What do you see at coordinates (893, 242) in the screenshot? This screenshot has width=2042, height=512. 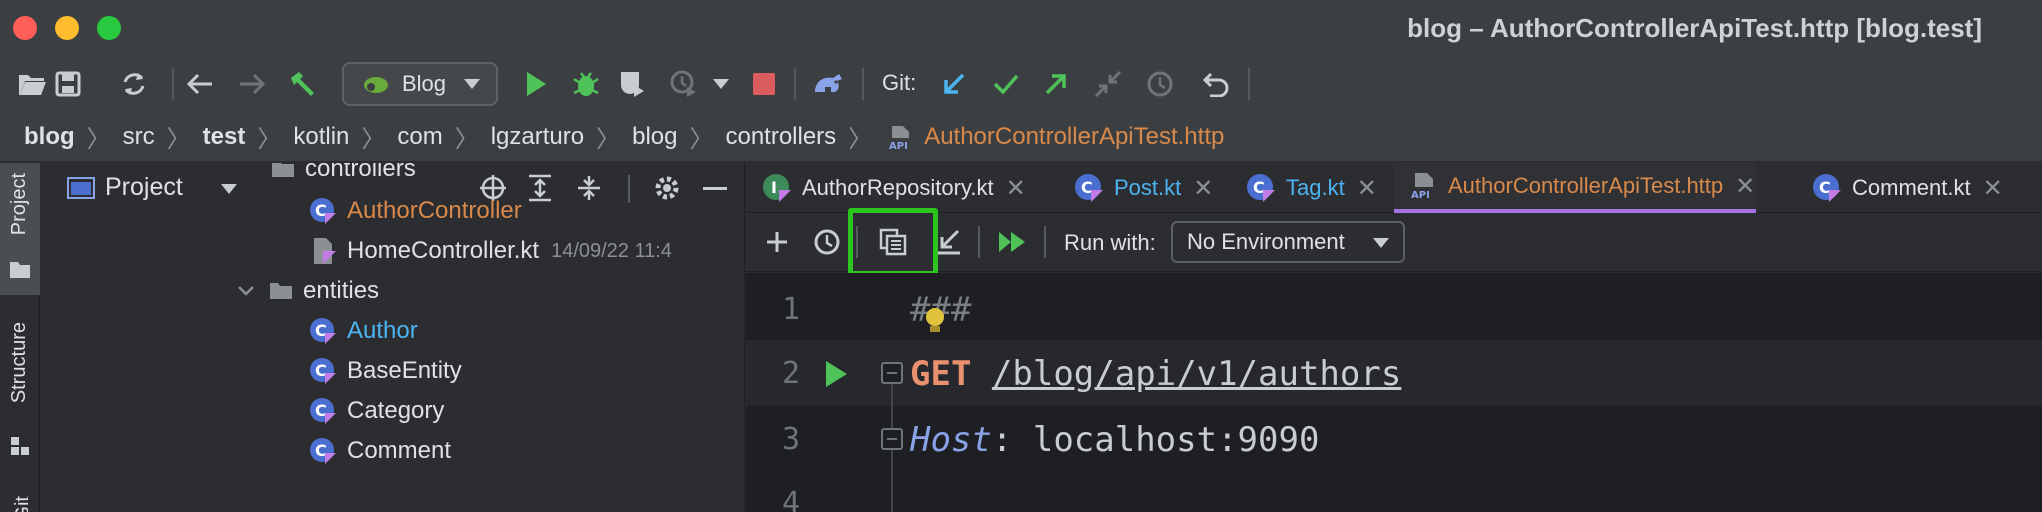 I see `annotation-highlight-box` at bounding box center [893, 242].